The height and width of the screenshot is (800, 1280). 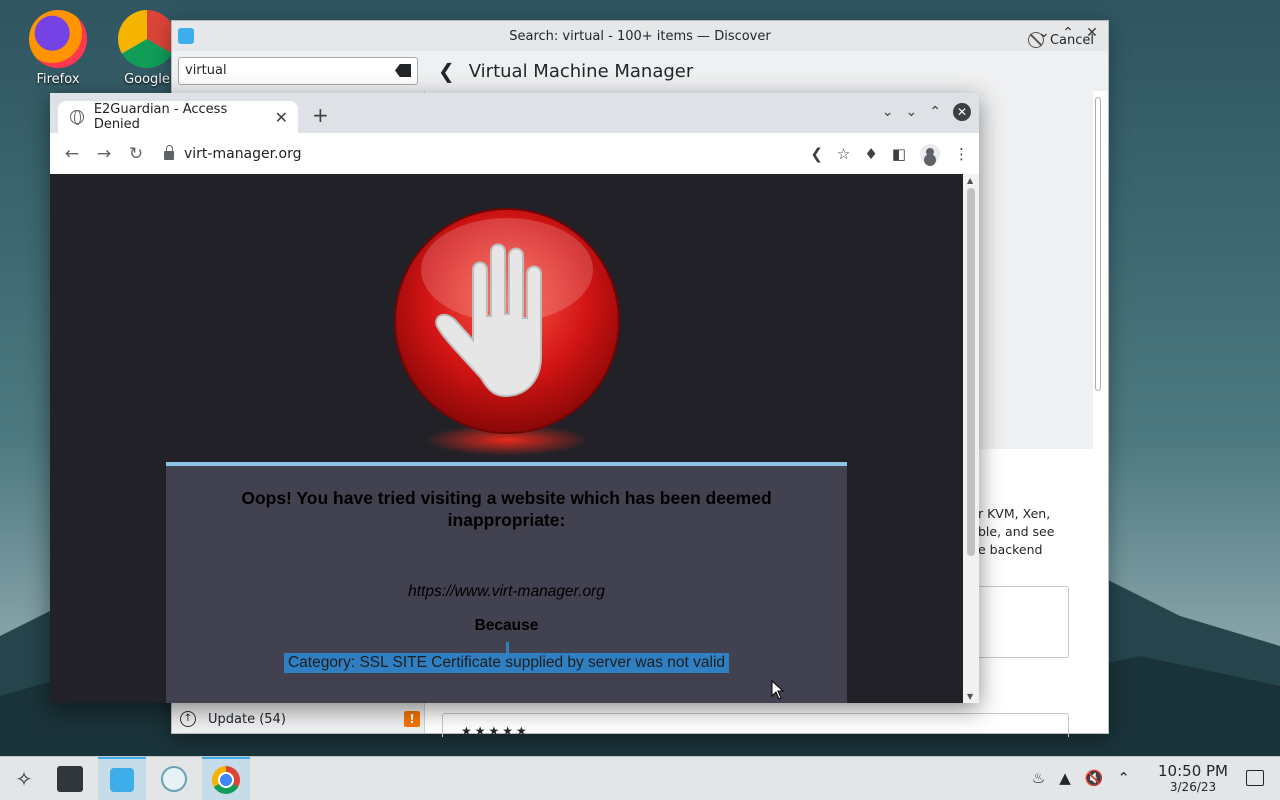 What do you see at coordinates (1098, 244) in the screenshot?
I see `scrollbar` at bounding box center [1098, 244].